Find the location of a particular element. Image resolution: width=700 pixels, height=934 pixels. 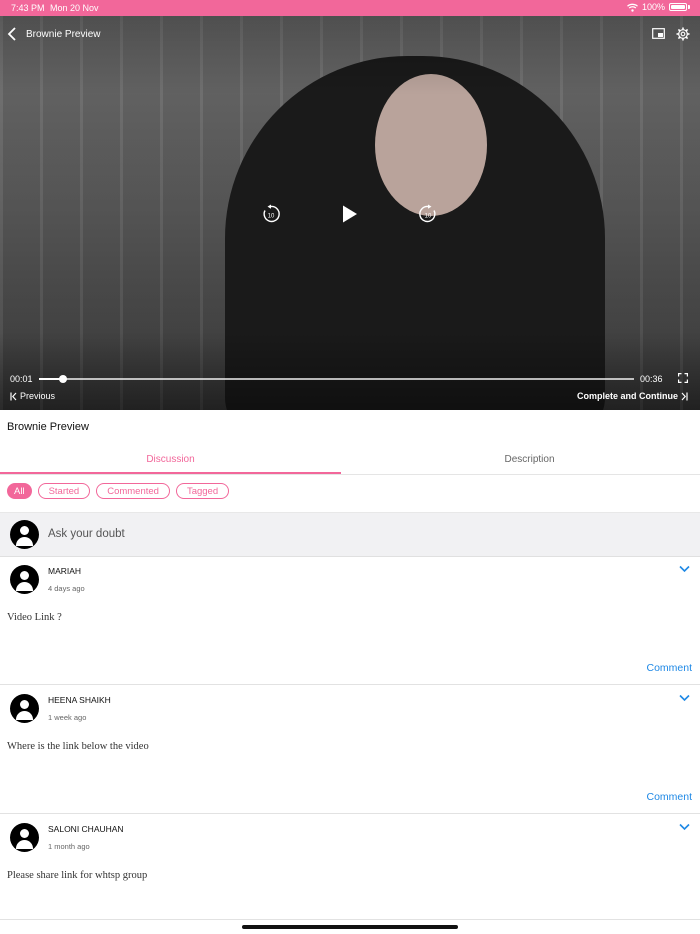

play-icon is located at coordinates (350, 214).